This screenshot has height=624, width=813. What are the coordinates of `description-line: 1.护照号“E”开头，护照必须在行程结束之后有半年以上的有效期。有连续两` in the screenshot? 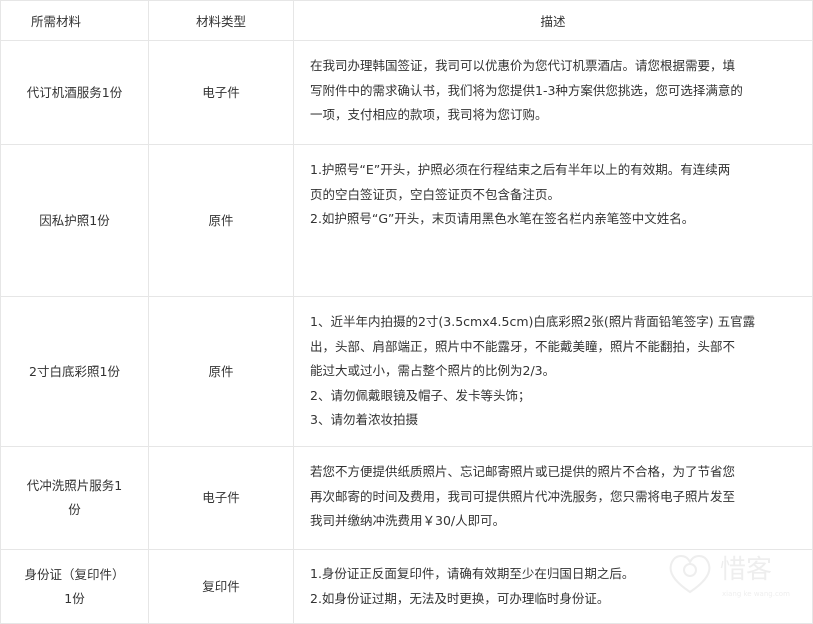 It's located at (520, 169).